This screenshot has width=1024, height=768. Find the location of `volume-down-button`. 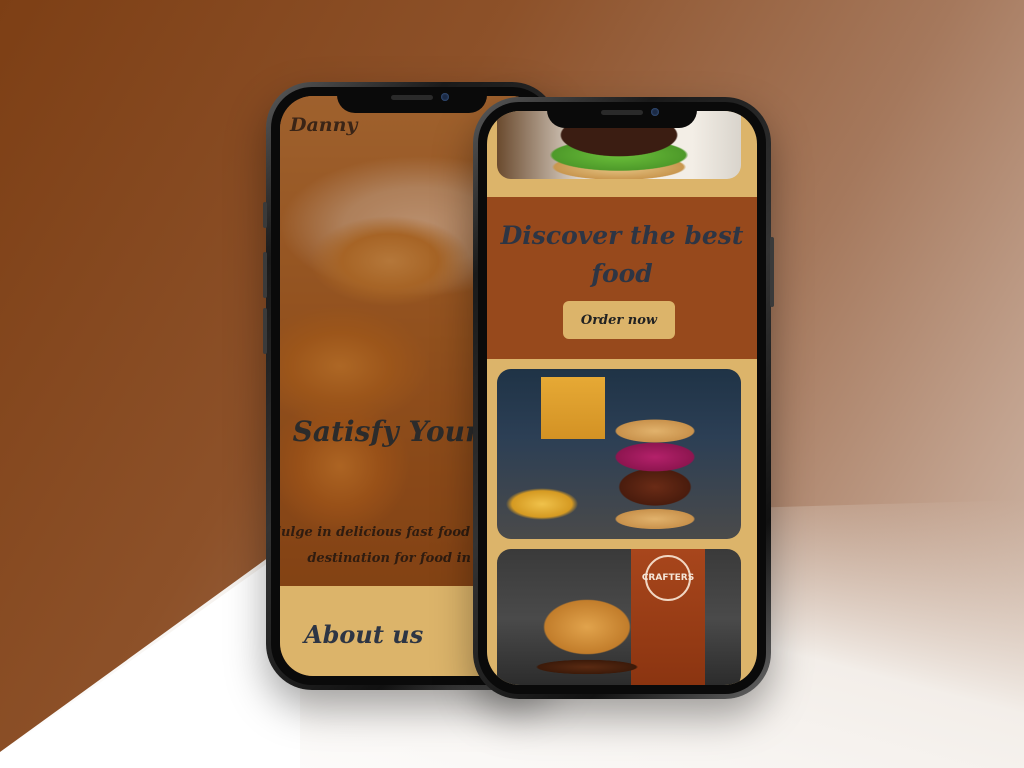

volume-down-button is located at coordinates (265, 331).